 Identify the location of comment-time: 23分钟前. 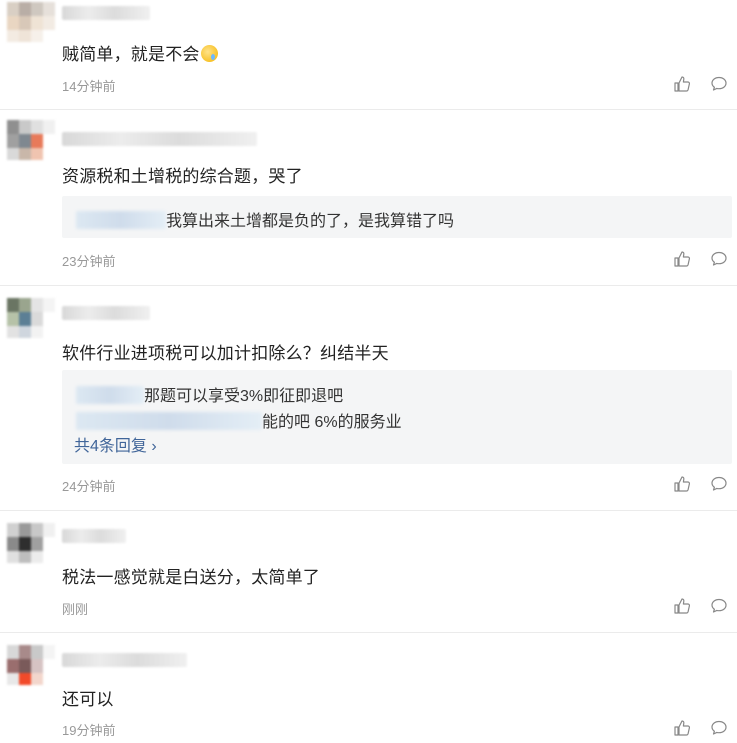
(89, 261).